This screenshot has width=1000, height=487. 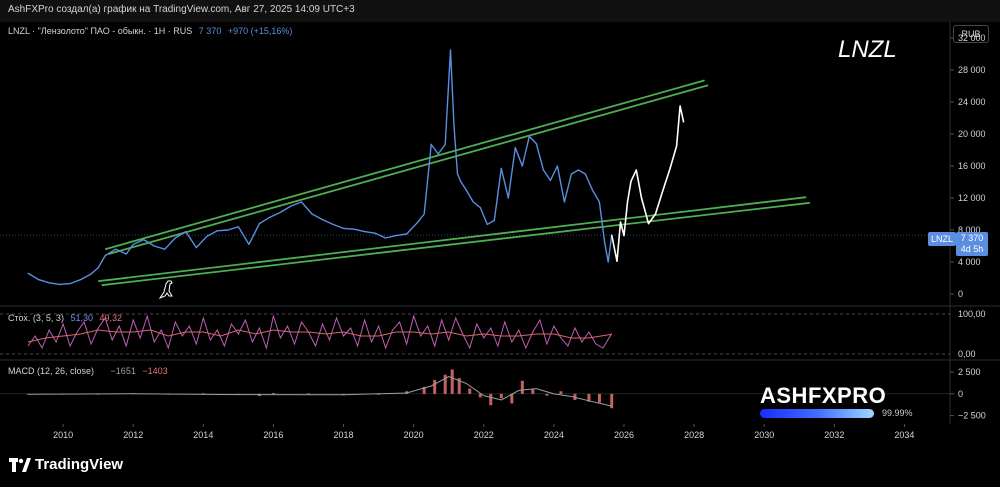 What do you see at coordinates (123, 371) in the screenshot?
I see `macd-value: −1651` at bounding box center [123, 371].